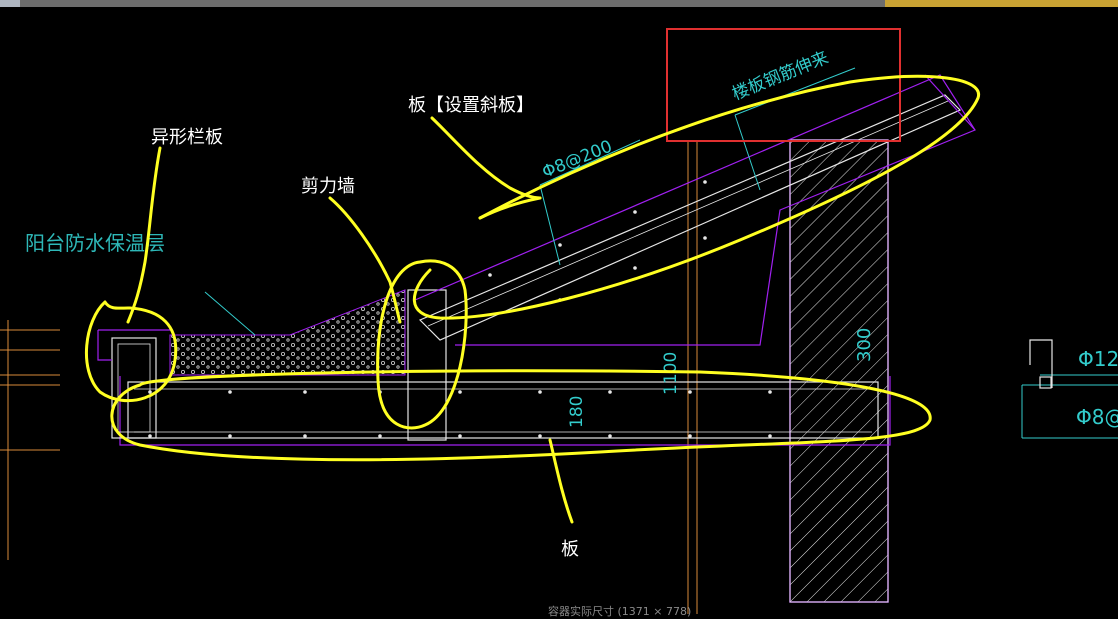 Image resolution: width=1118 pixels, height=619 pixels. Describe the element at coordinates (671, 373) in the screenshot. I see `dim-1100-text: 1100` at that location.